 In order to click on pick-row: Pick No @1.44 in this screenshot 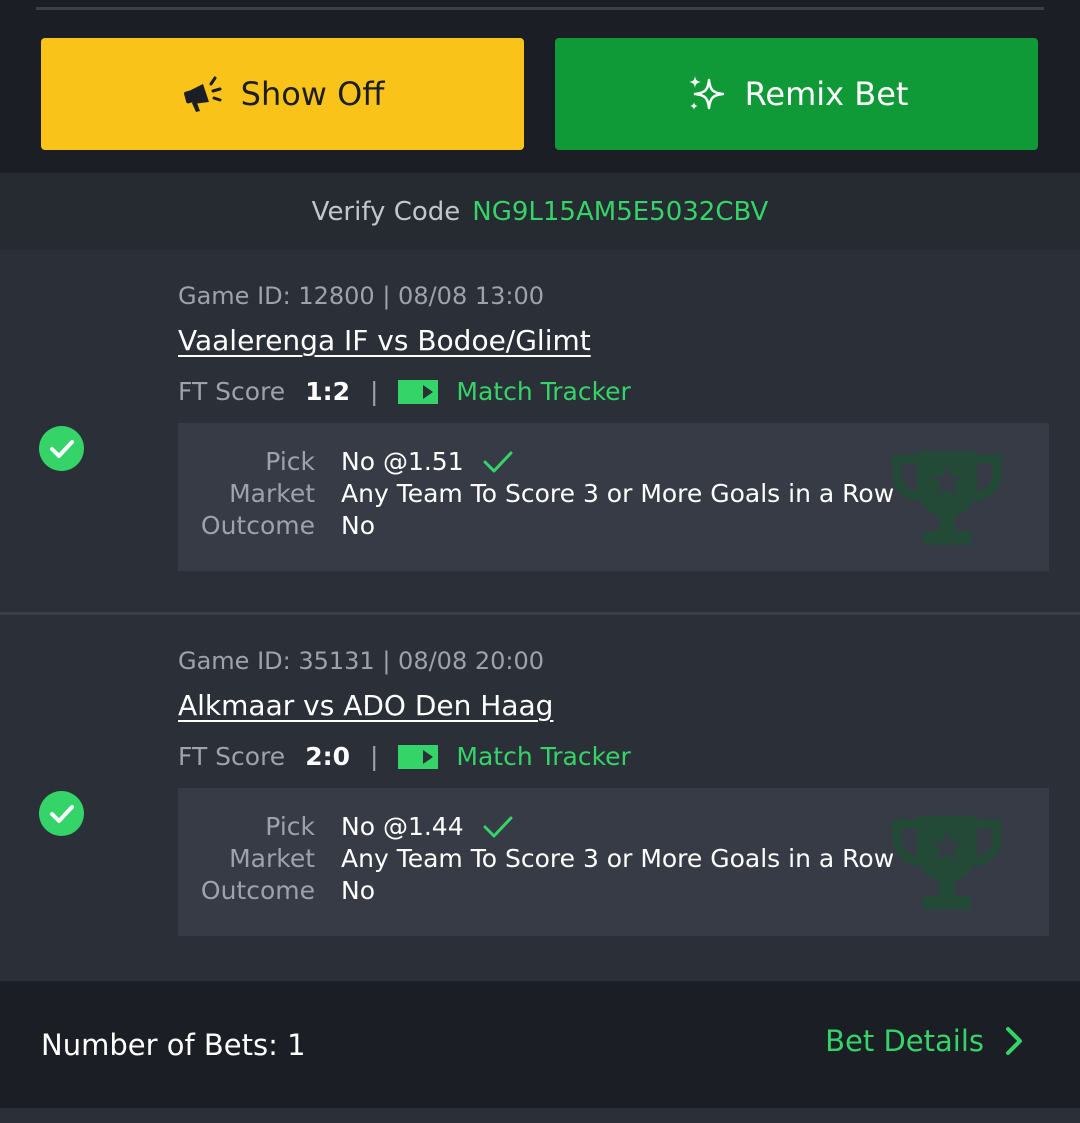, I will do `click(346, 826)`.